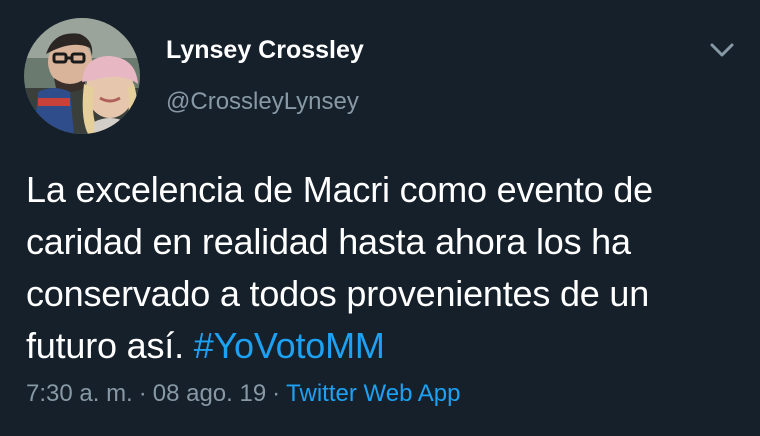 The width and height of the screenshot is (760, 436). What do you see at coordinates (722, 50) in the screenshot?
I see `chevron-down-icon` at bounding box center [722, 50].